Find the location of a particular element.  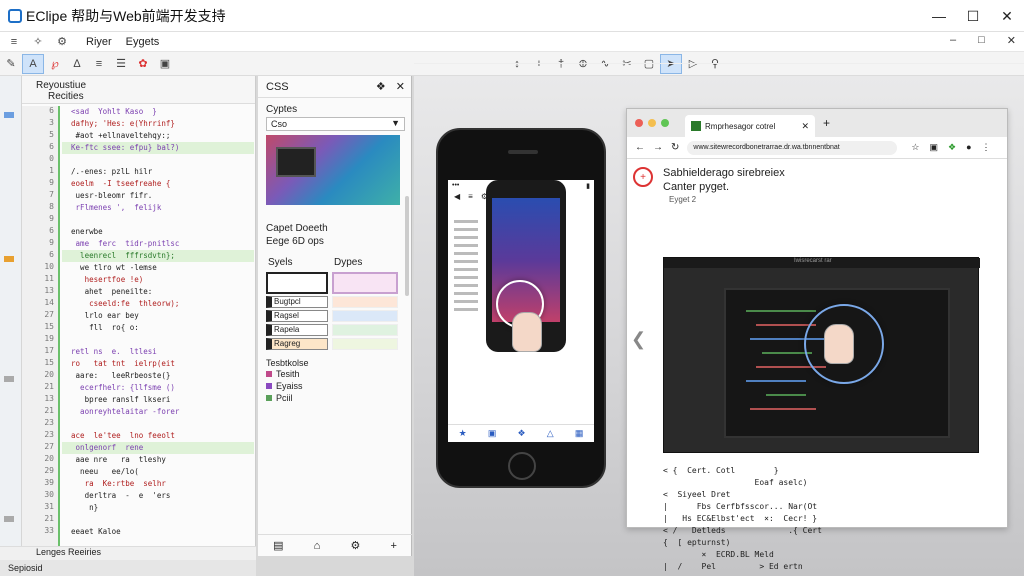

sliders-icon: ≡ is located at coordinates (14, 42).